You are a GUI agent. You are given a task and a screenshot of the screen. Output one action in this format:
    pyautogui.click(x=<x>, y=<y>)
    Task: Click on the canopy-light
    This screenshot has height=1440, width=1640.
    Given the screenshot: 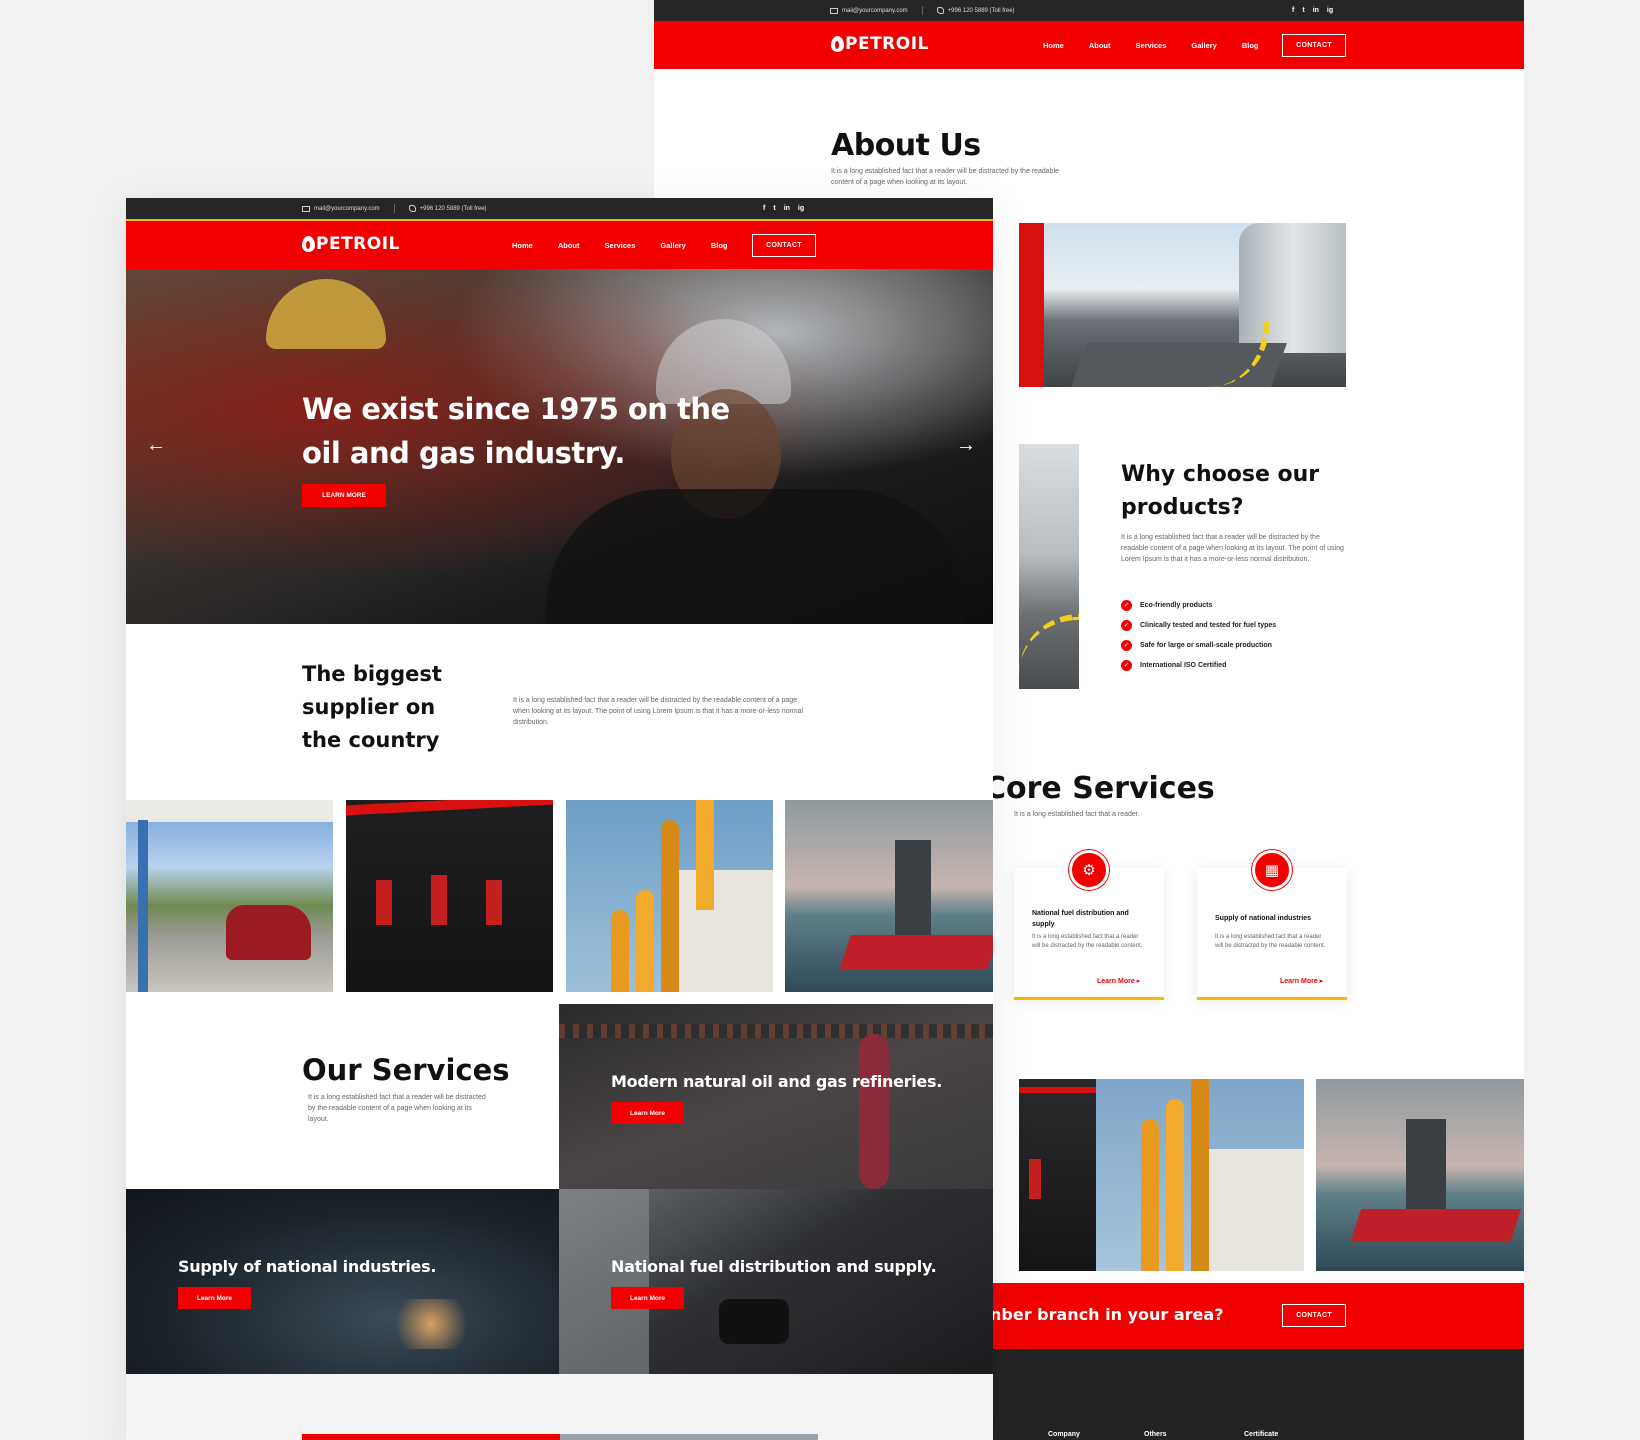 What is the action you would take?
    pyautogui.click(x=1057, y=1090)
    